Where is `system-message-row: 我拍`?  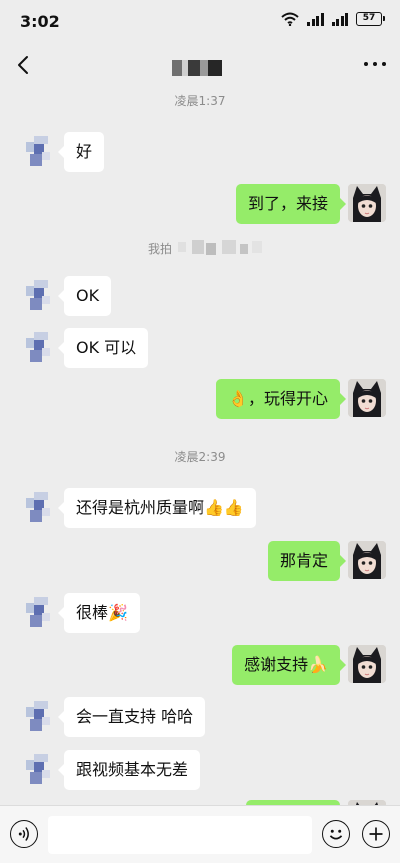 system-message-row: 我拍 is located at coordinates (200, 249).